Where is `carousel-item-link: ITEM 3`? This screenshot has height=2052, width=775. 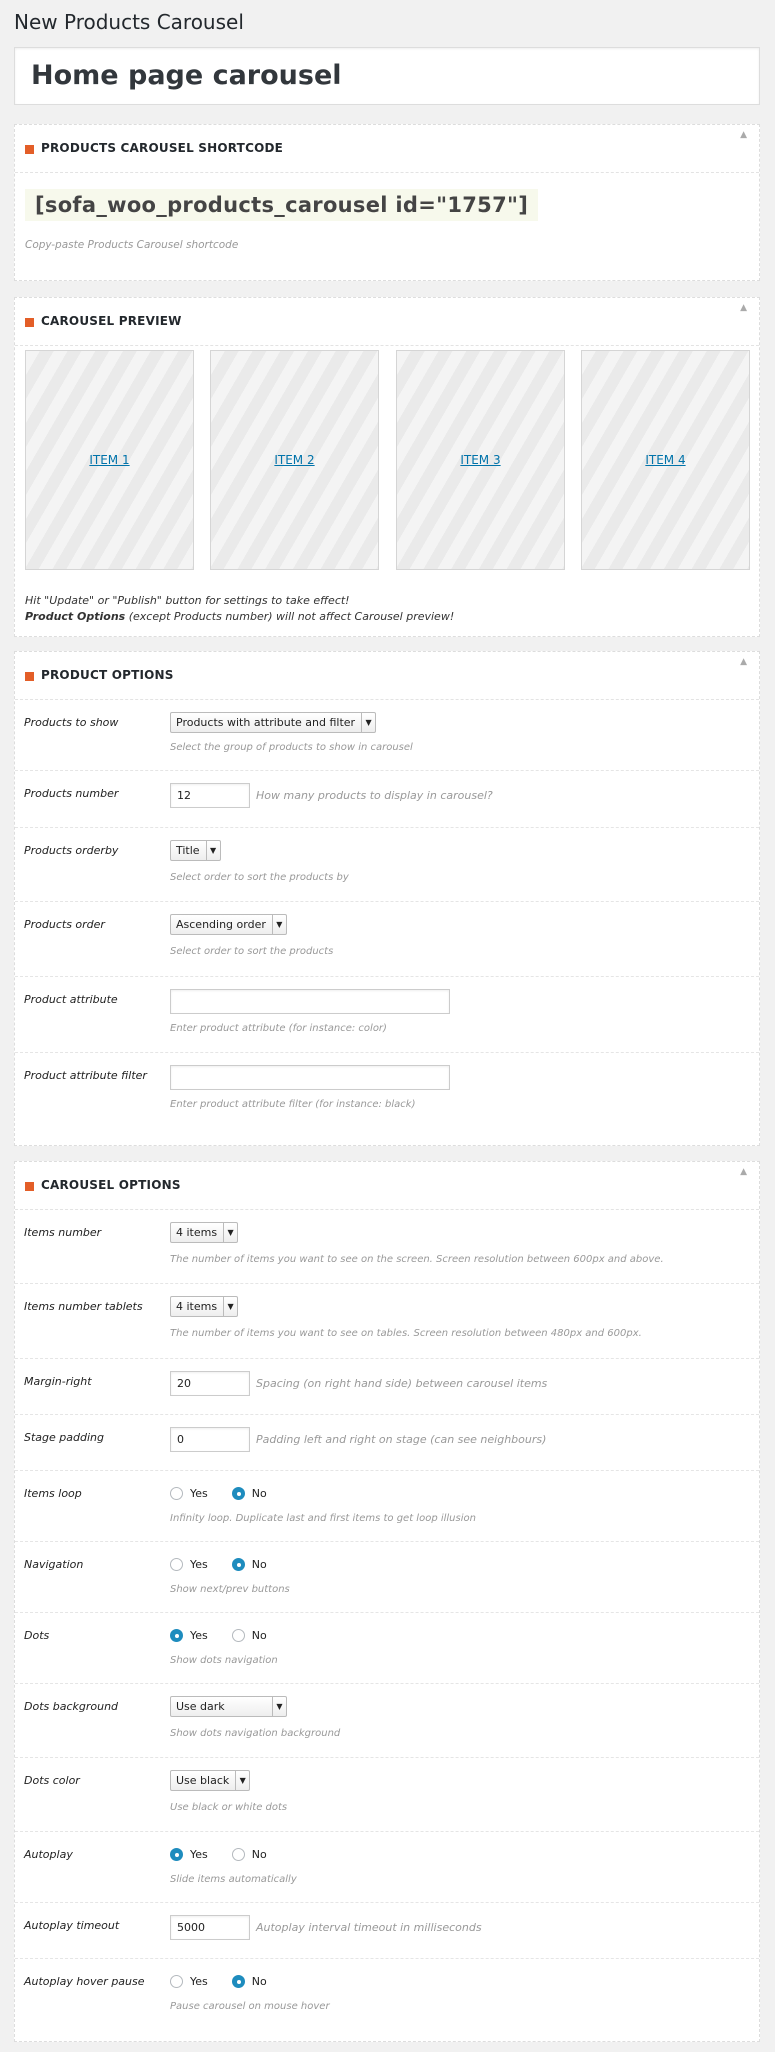
carousel-item-link: ITEM 3 is located at coordinates (480, 460).